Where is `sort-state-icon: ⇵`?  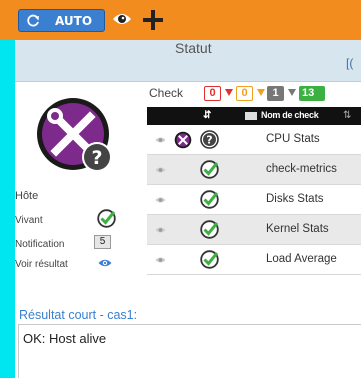 sort-state-icon: ⇵ is located at coordinates (207, 115).